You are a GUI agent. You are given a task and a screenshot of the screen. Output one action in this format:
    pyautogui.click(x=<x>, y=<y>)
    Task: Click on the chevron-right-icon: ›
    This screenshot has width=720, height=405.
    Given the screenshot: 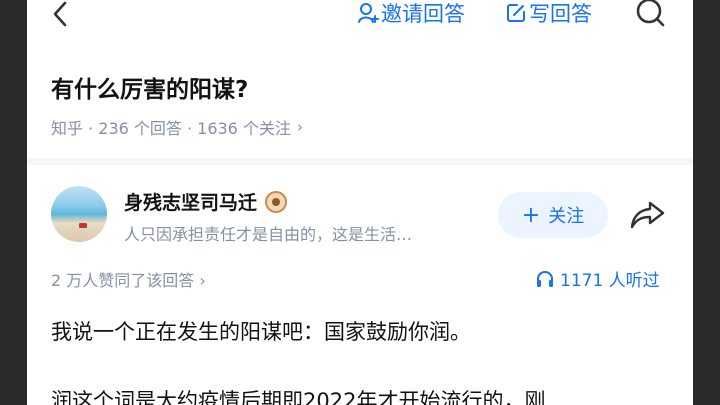 What is the action you would take?
    pyautogui.click(x=299, y=127)
    